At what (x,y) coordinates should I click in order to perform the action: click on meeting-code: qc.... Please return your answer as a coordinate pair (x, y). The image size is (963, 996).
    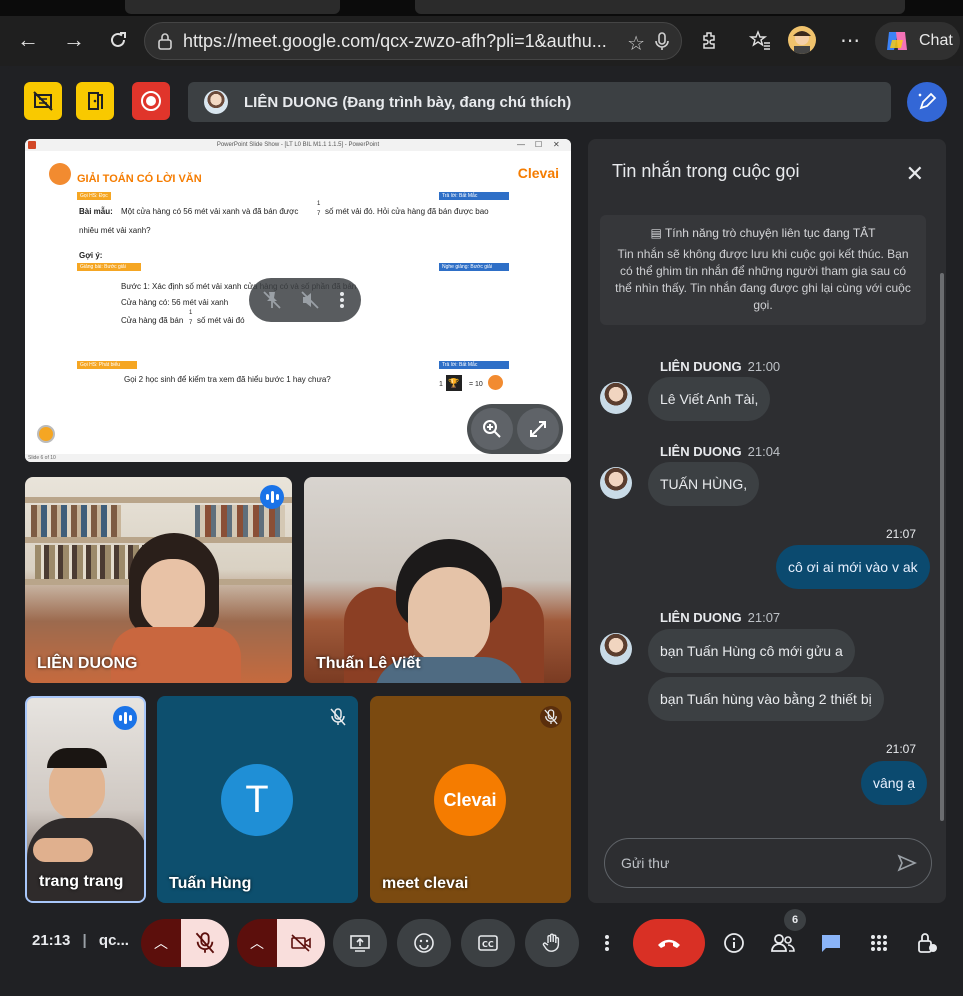
    Looking at the image, I should click on (114, 940).